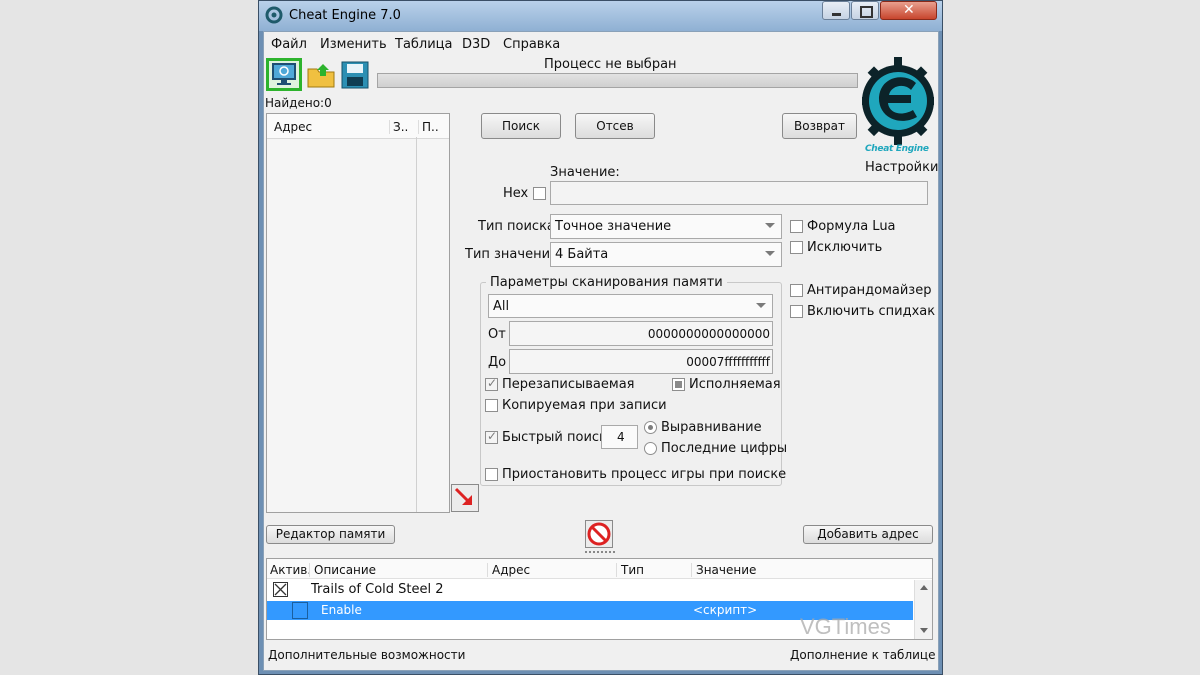 This screenshot has width=1200, height=675. Describe the element at coordinates (476, 44) in the screenshot. I see `menu-d3d: D3D` at that location.